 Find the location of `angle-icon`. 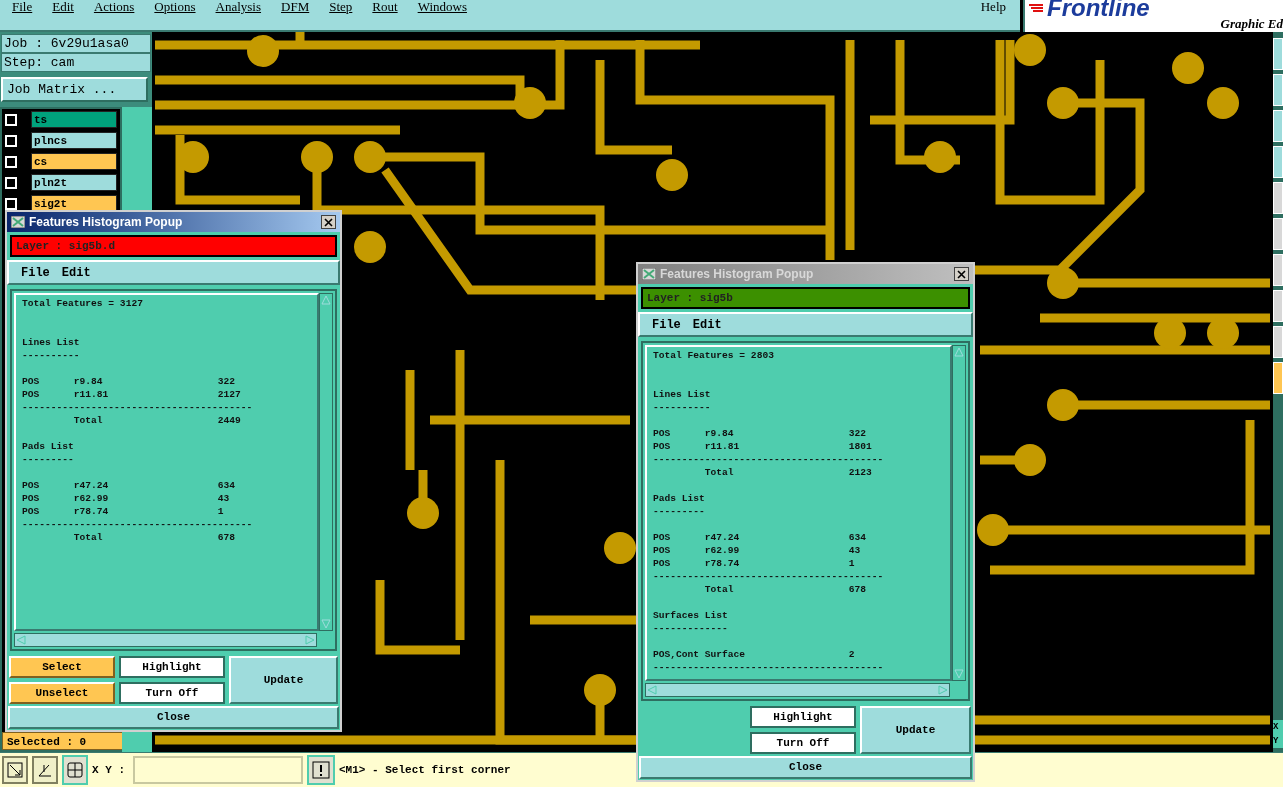

angle-icon is located at coordinates (45, 770).